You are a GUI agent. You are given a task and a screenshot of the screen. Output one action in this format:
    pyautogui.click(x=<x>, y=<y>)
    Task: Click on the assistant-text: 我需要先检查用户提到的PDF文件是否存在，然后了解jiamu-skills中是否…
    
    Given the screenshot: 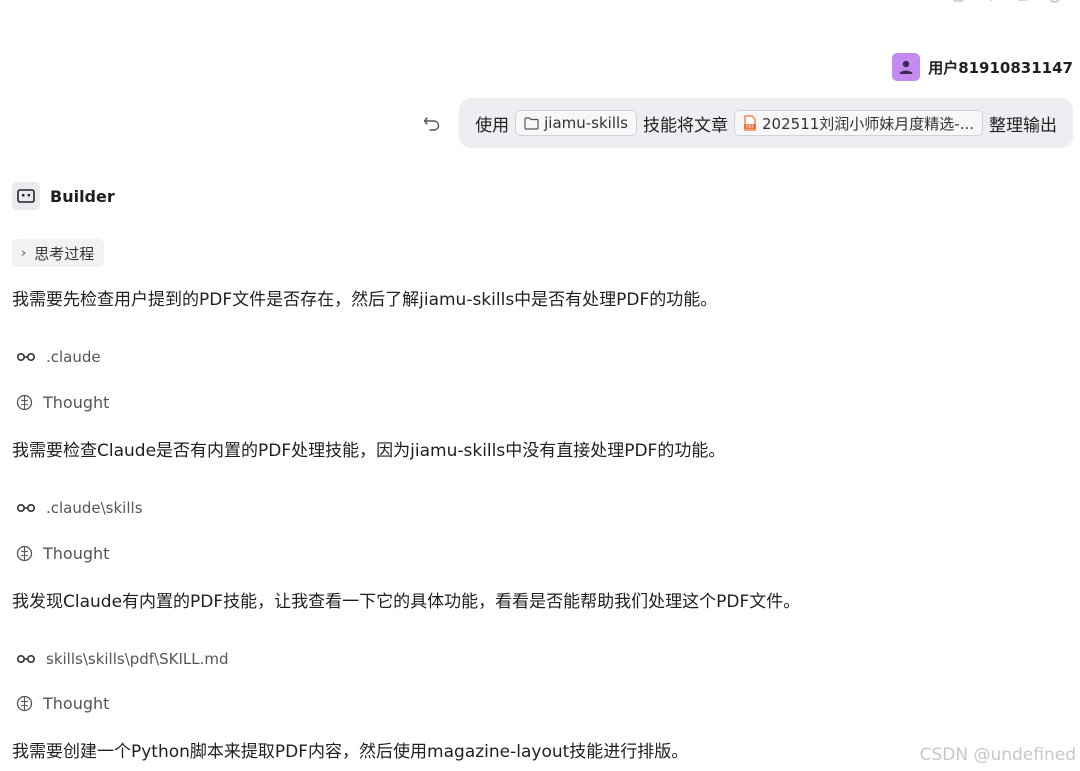 What is the action you would take?
    pyautogui.click(x=365, y=300)
    